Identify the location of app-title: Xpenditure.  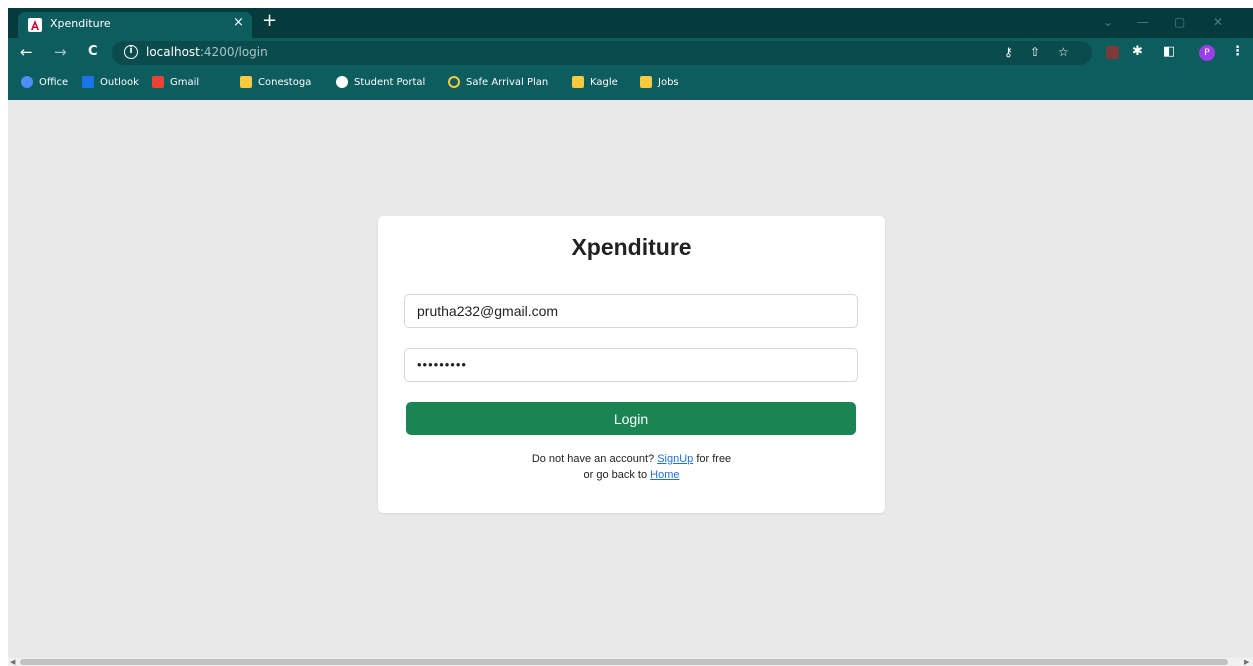
(631, 247).